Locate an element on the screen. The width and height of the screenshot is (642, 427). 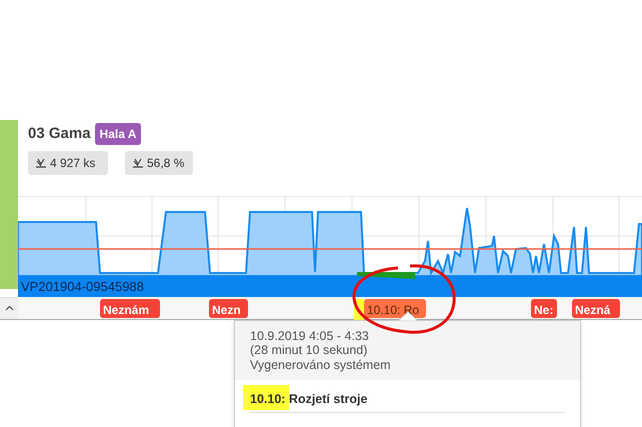
event-tag: Ne: is located at coordinates (544, 308).